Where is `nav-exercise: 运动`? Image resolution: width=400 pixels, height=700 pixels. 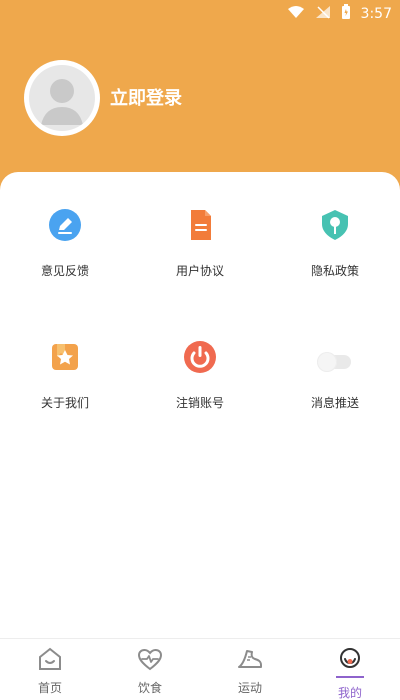 nav-exercise: 运动 is located at coordinates (250, 669).